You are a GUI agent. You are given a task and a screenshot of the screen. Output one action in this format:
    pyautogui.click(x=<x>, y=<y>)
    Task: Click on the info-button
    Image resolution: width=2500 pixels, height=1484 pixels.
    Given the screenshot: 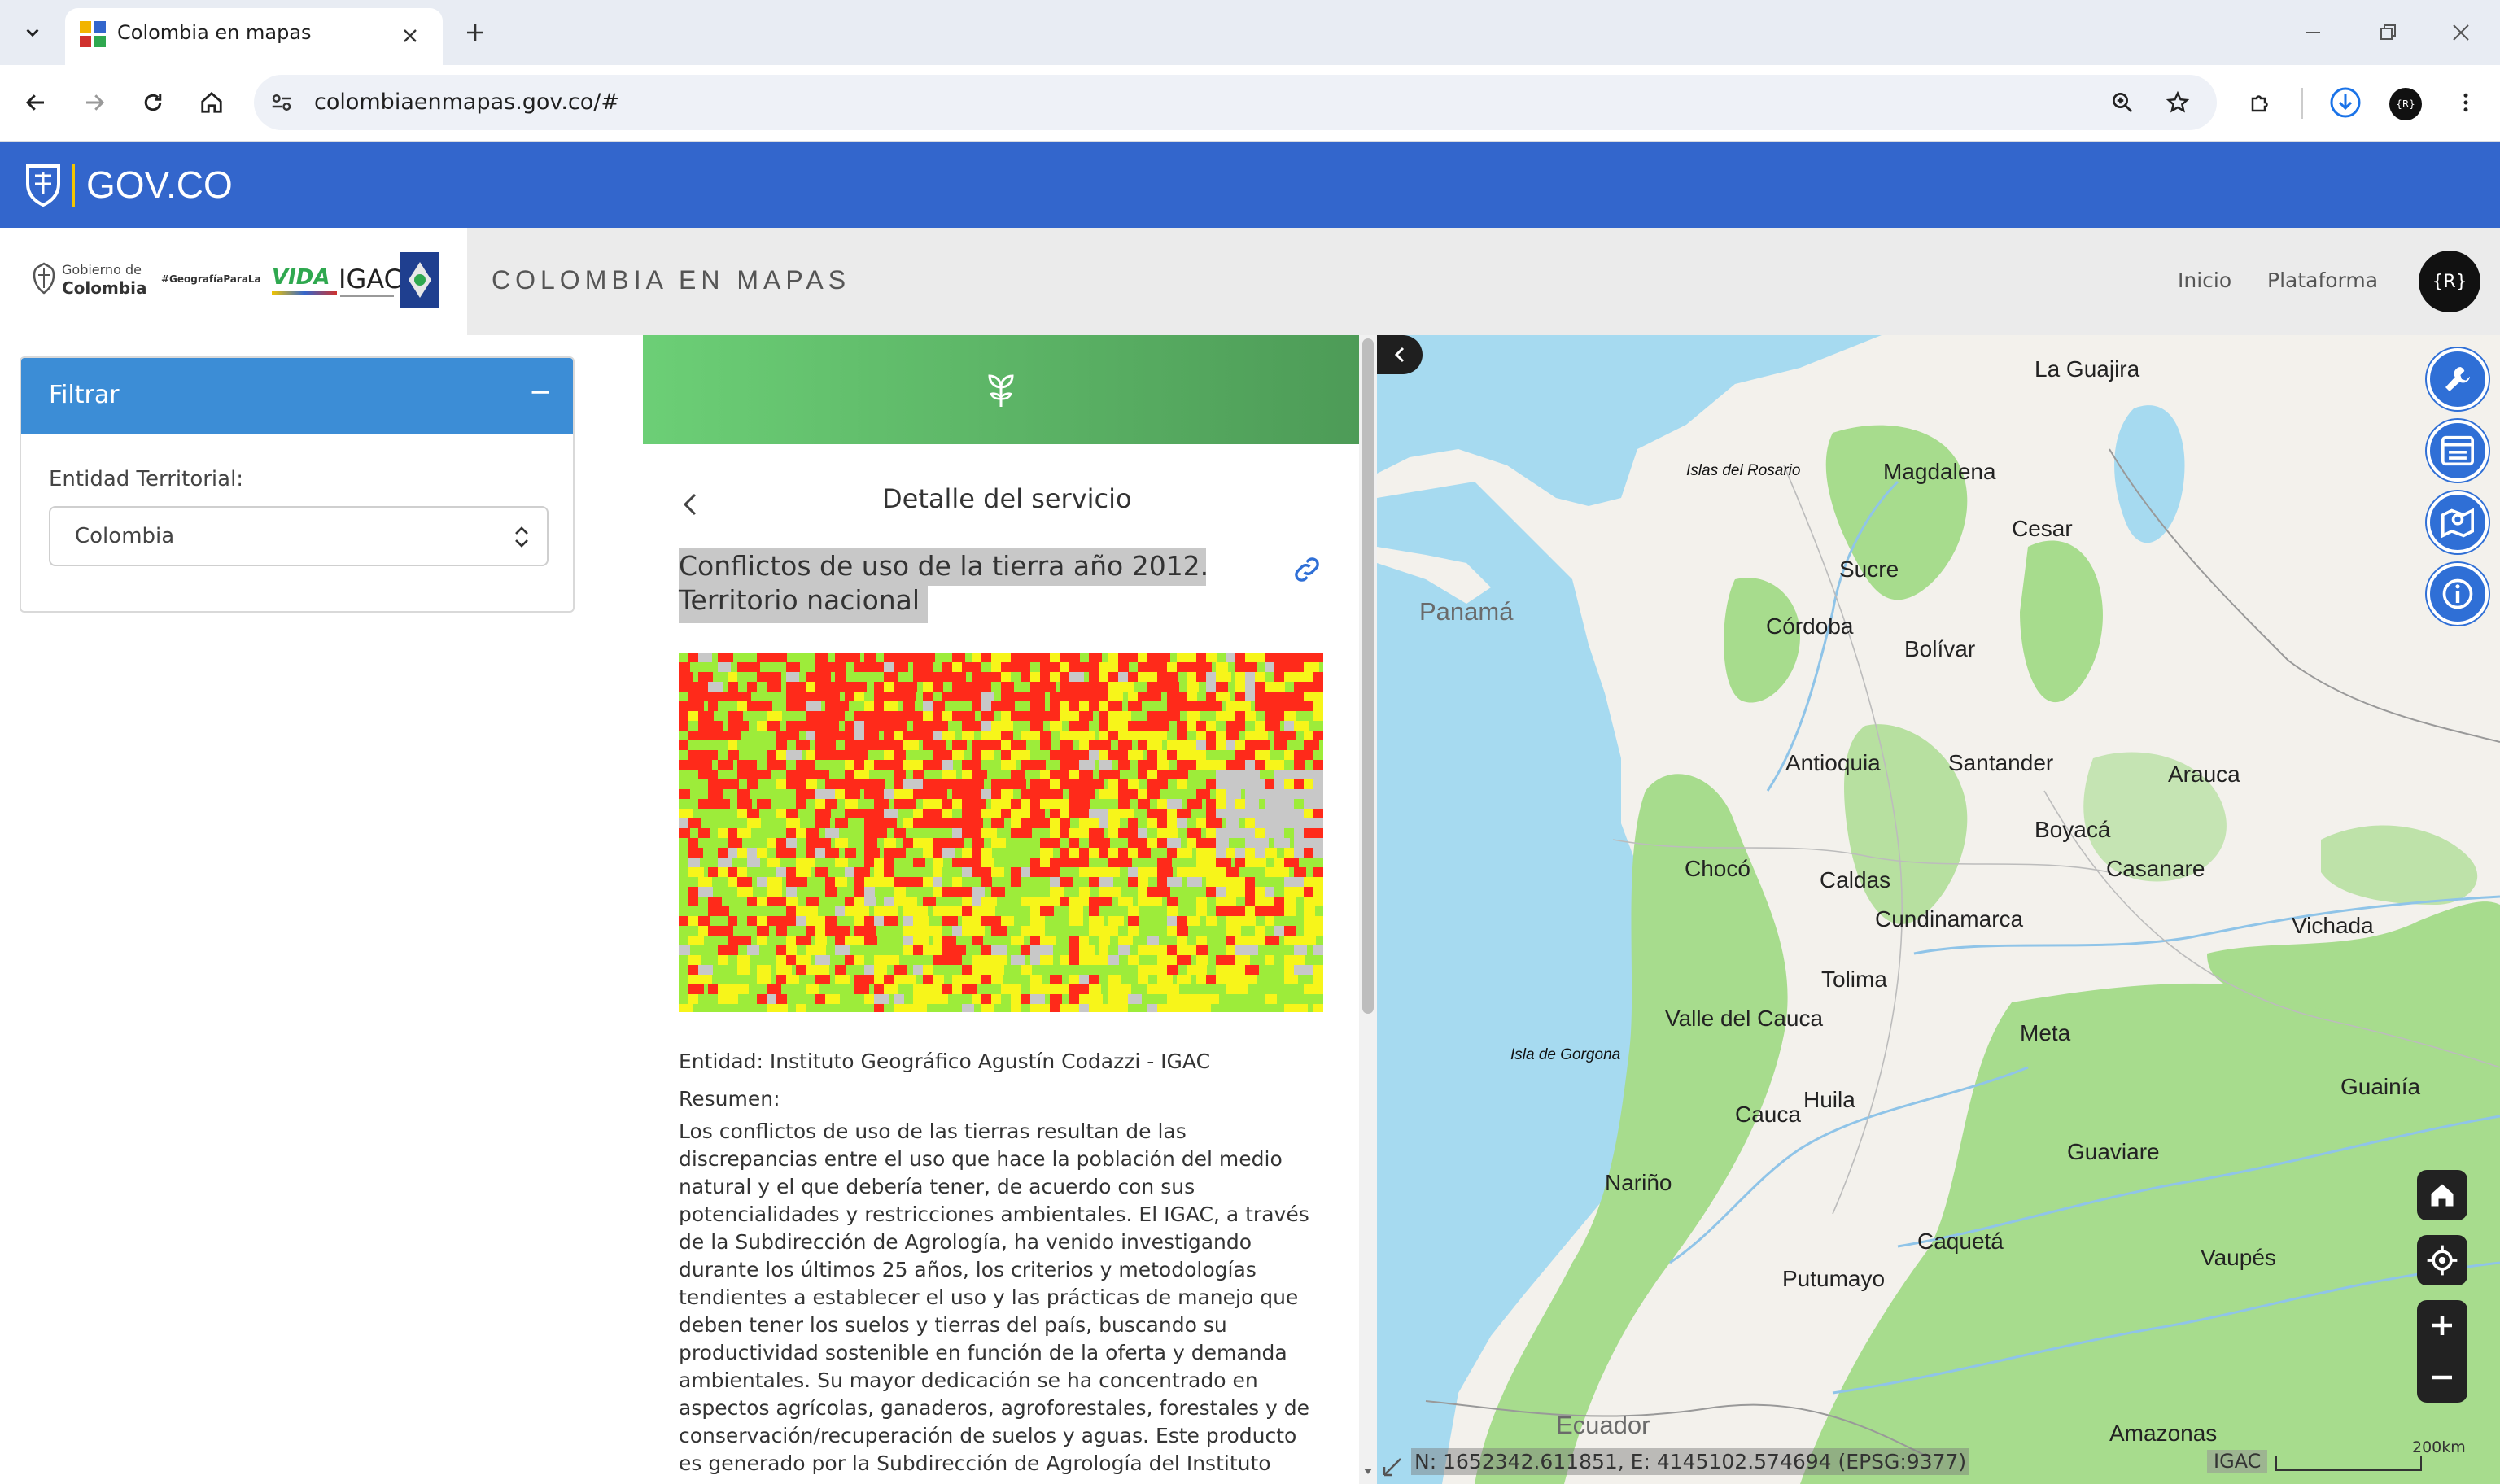 What is the action you would take?
    pyautogui.click(x=2458, y=594)
    